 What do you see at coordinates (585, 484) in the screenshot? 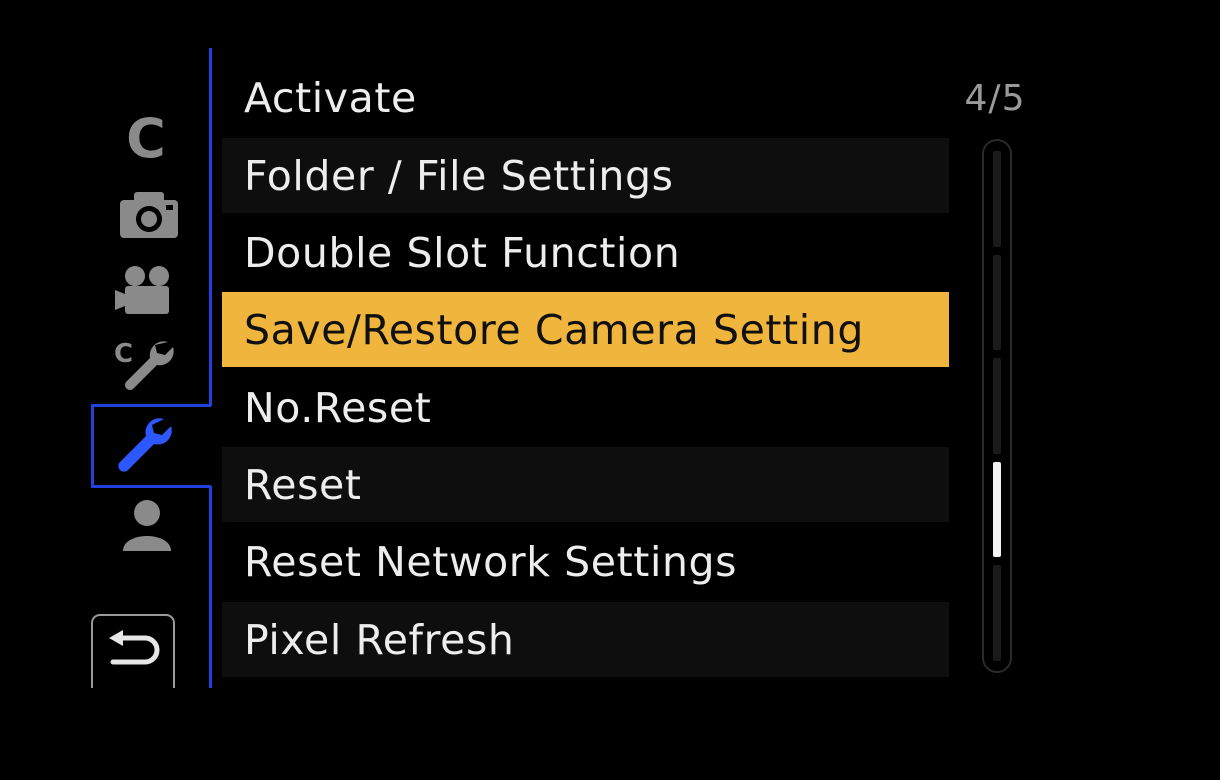
I see `menu-item-reset: Reset` at bounding box center [585, 484].